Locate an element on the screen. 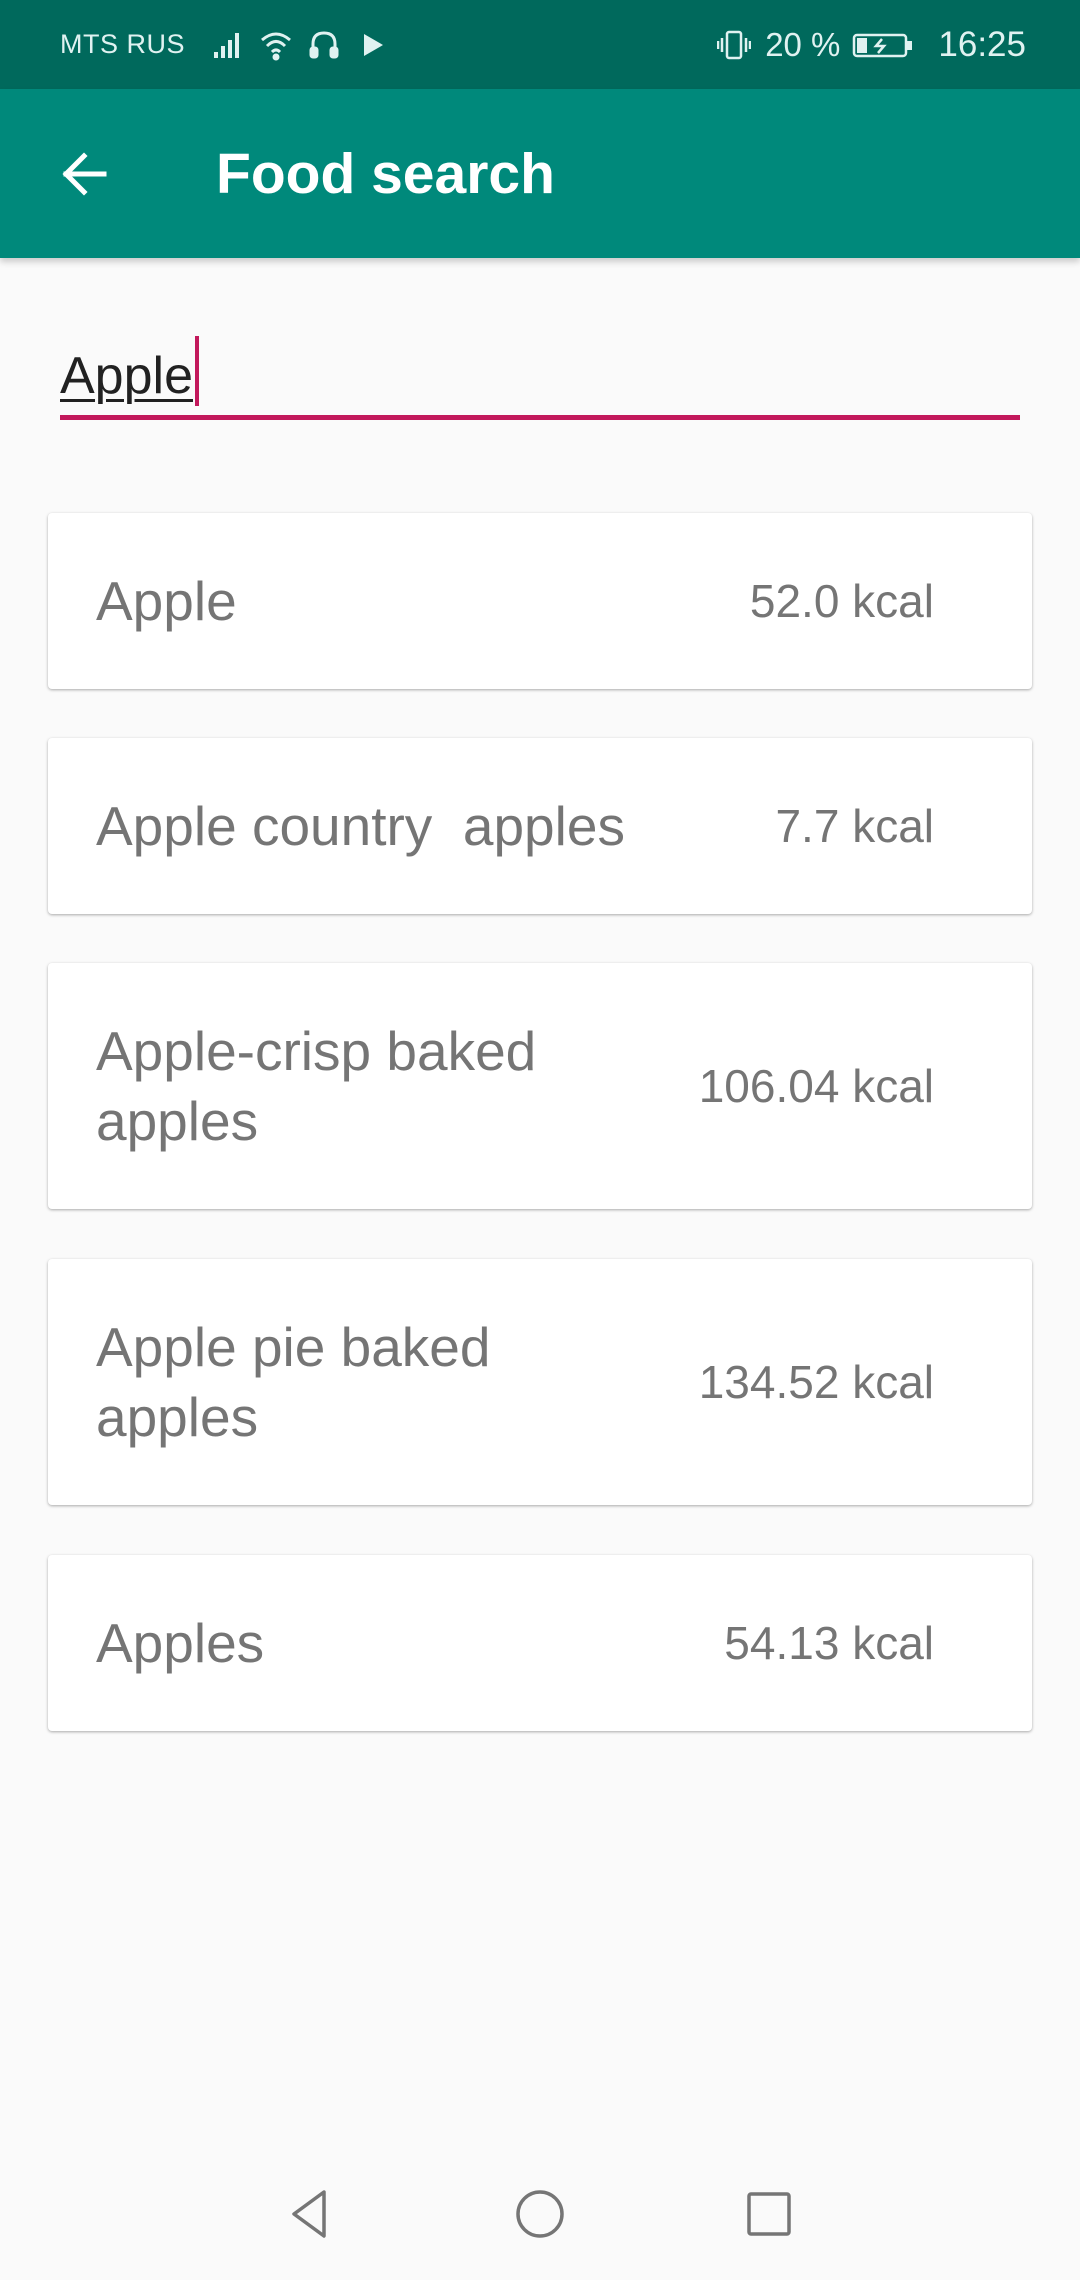 This screenshot has height=2280, width=1080. food-name: Apple pie baked apples is located at coordinates (301, 1382).